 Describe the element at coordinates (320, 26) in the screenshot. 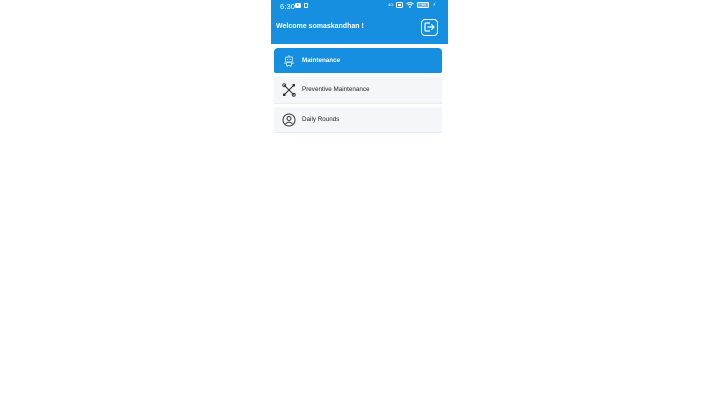

I see `welcome-text: Welcome somaskandhan !` at that location.